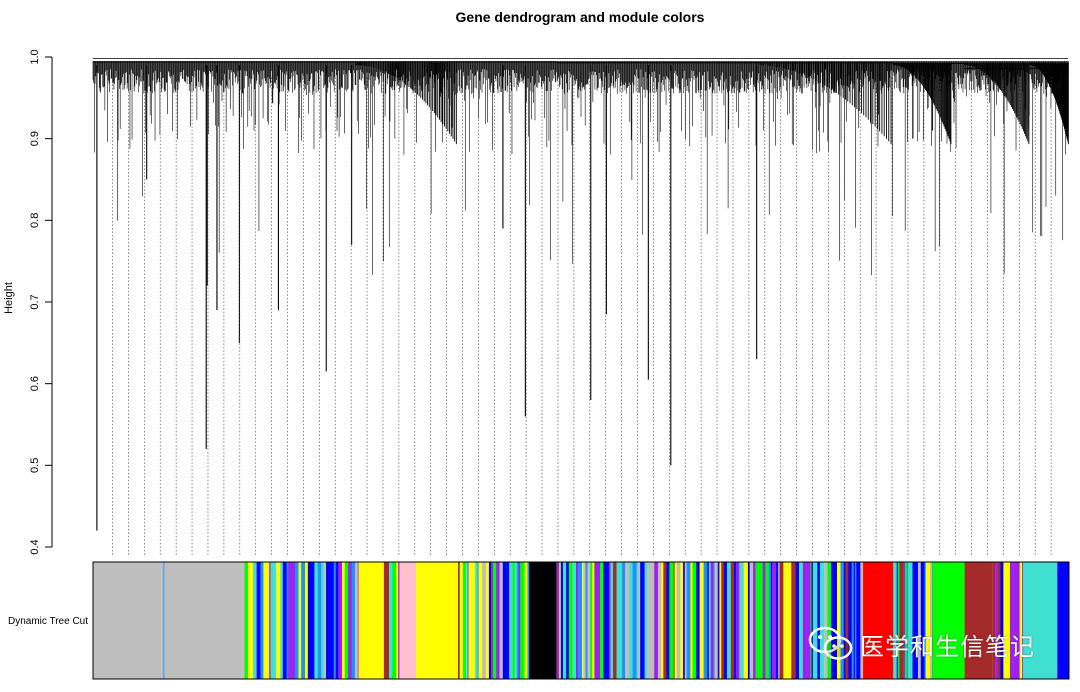 Image resolution: width=1080 pixels, height=692 pixels. Describe the element at coordinates (35, 301) in the screenshot. I see `y-tick-label: 0.7` at that location.